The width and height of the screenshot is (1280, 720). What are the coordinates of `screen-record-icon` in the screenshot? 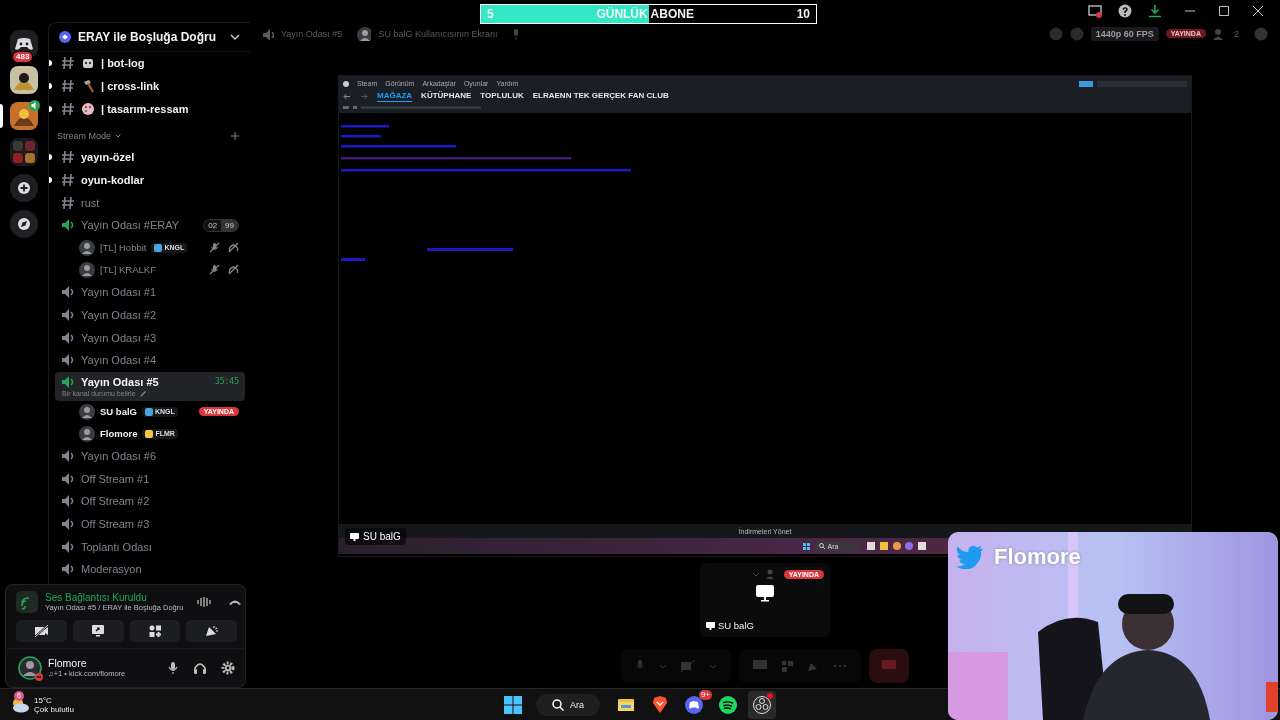 It's located at (1095, 11).